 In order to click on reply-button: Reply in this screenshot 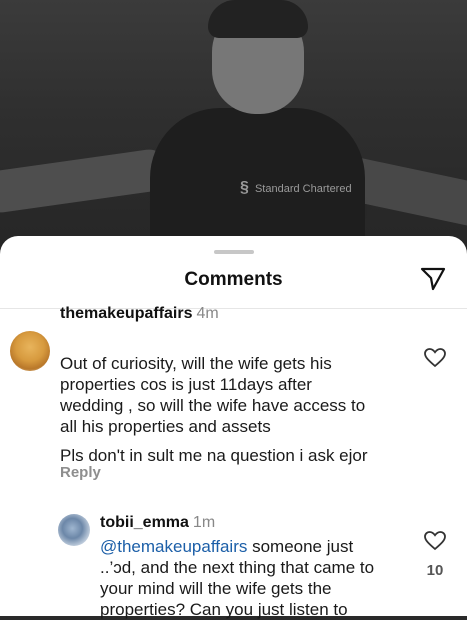, I will do `click(80, 472)`.